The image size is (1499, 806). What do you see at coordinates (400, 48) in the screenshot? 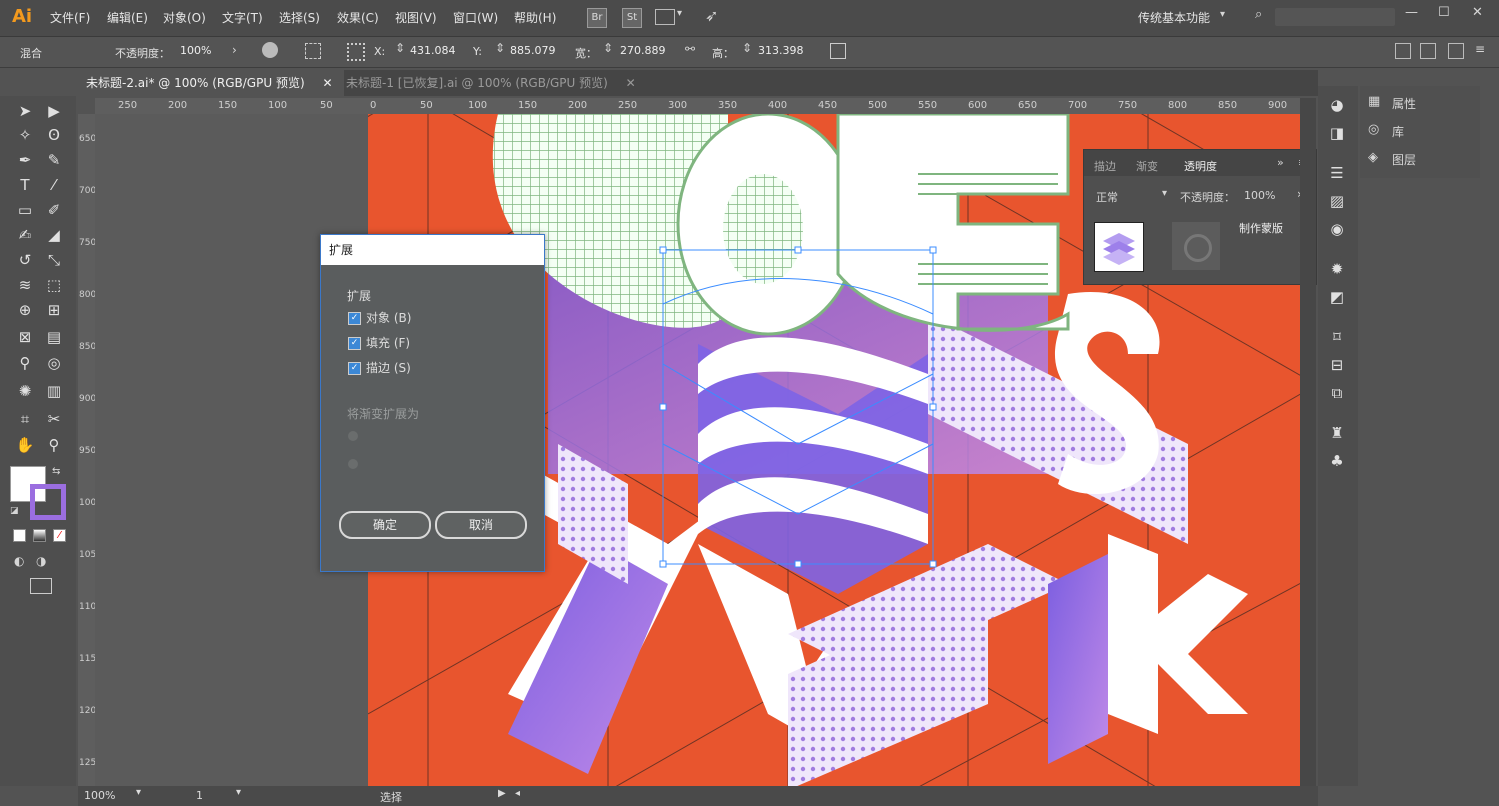
I see `x-stepper-icon: ⇕` at bounding box center [400, 48].